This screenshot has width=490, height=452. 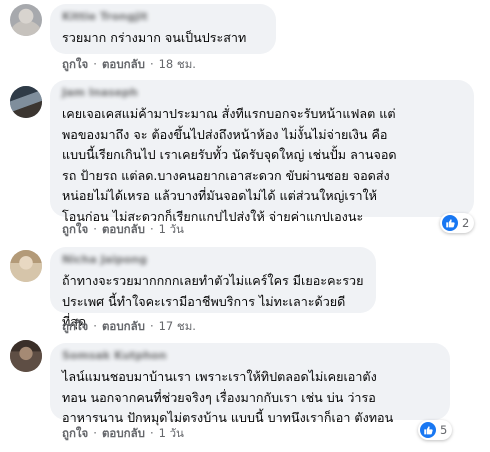 What do you see at coordinates (466, 223) in the screenshot?
I see `reaction-count-value: 2` at bounding box center [466, 223].